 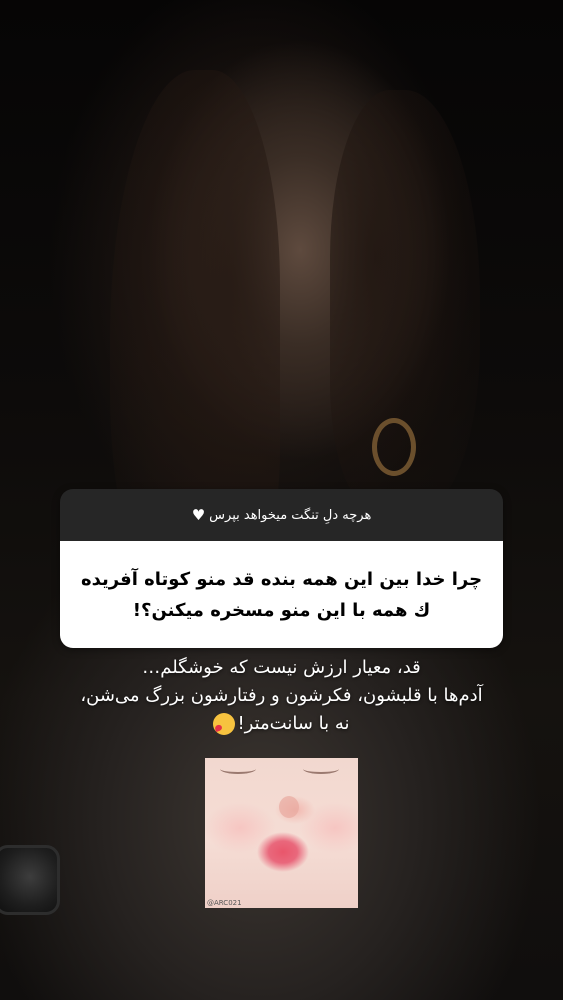 What do you see at coordinates (321, 769) in the screenshot?
I see `baby-eye-right` at bounding box center [321, 769].